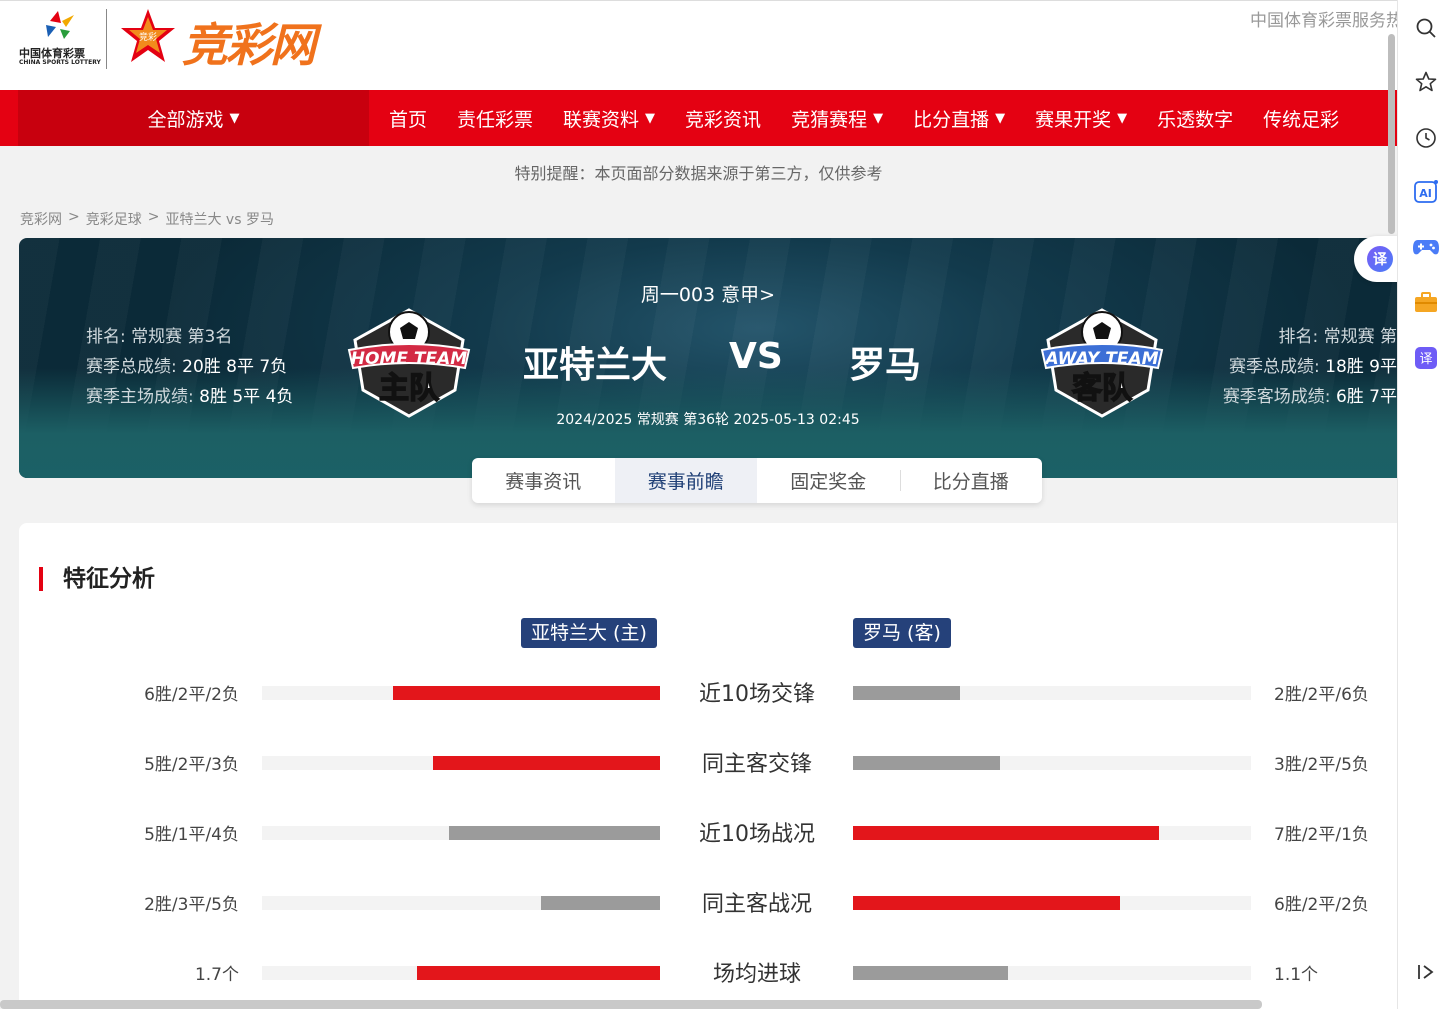  I want to click on nav-item: 乐透数字, so click(1195, 118).